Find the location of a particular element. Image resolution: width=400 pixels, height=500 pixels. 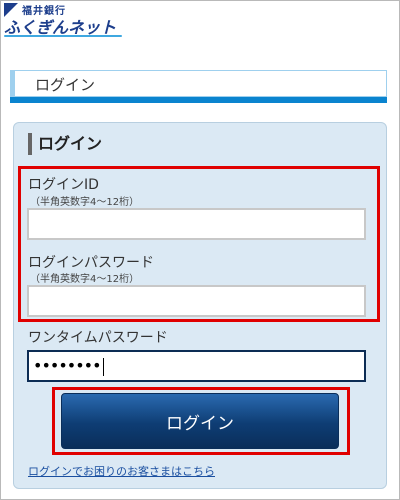

login-id-input is located at coordinates (196, 224).